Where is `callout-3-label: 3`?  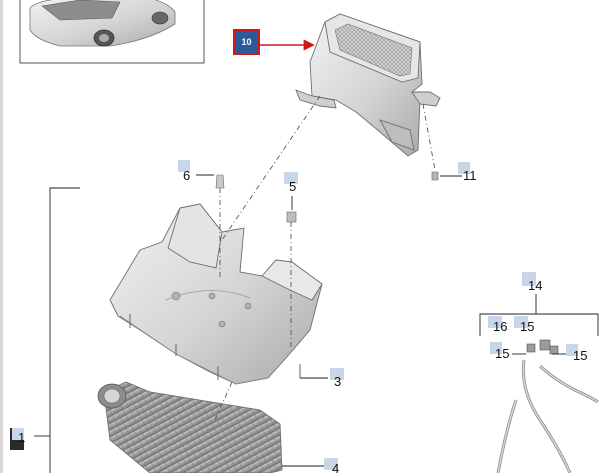
callout-3-label: 3 is located at coordinates (337, 381).